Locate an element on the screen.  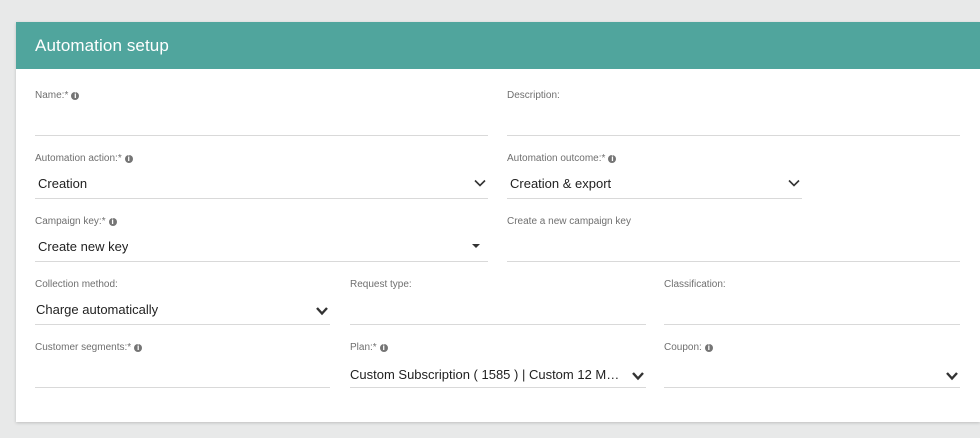
automation-outcome-underline is located at coordinates (654, 198).